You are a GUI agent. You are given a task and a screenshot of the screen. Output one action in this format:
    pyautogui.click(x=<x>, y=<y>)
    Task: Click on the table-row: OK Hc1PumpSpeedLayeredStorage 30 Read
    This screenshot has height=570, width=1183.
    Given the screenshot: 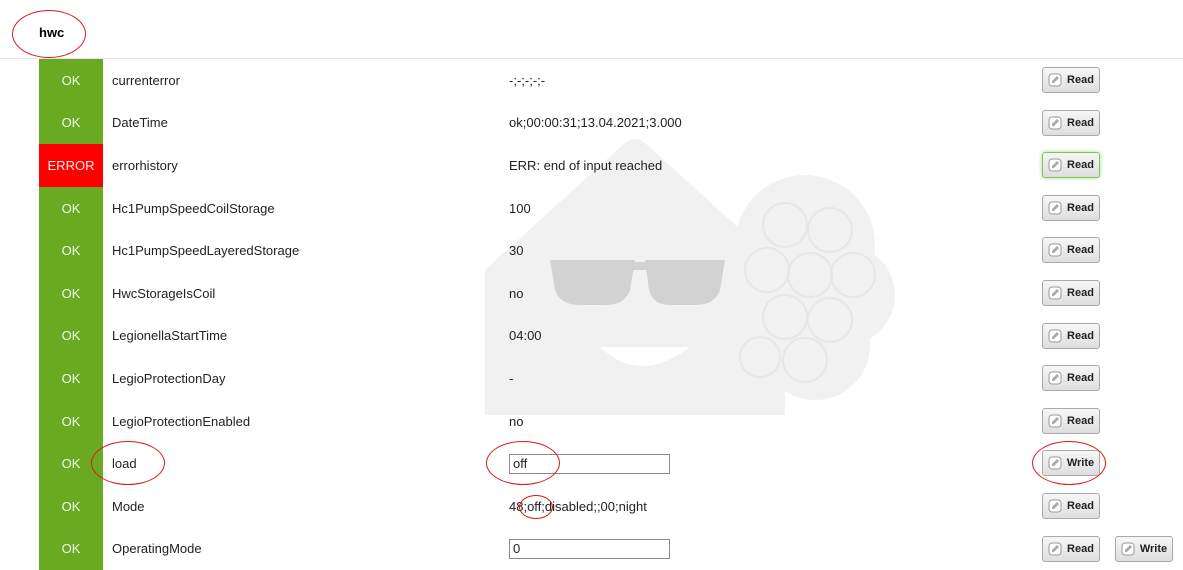 What is the action you would take?
    pyautogui.click(x=611, y=250)
    